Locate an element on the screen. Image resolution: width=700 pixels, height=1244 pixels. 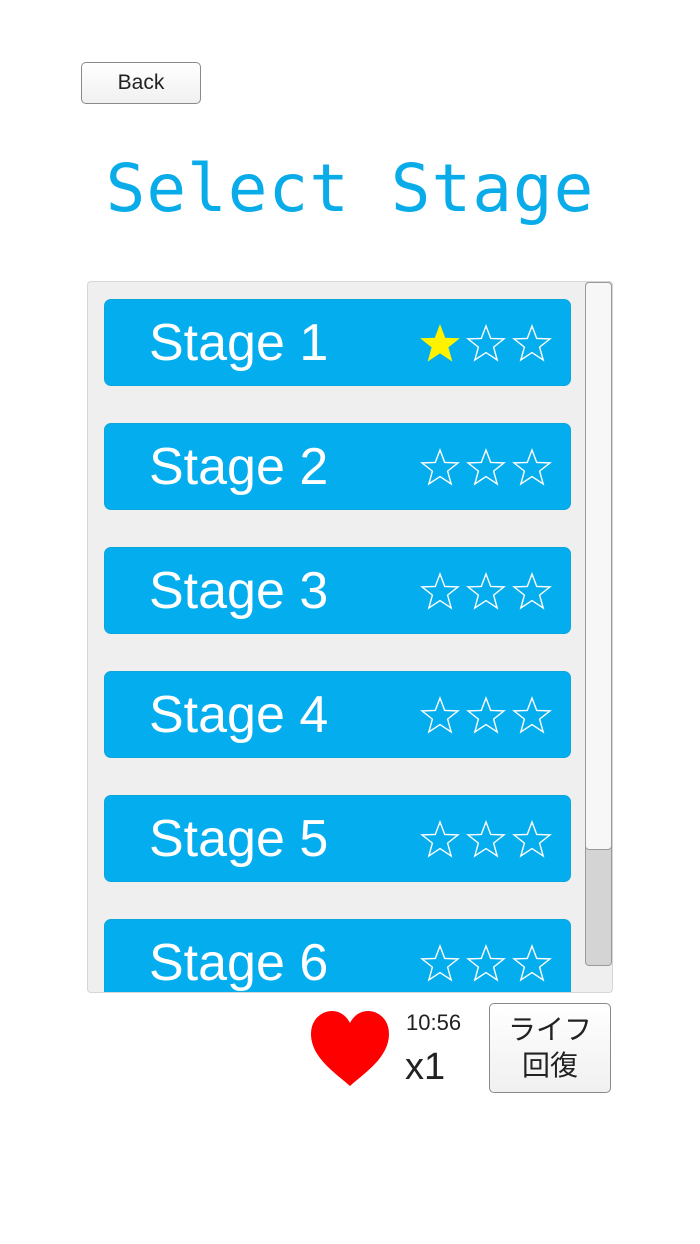
scrollbar is located at coordinates (598, 624).